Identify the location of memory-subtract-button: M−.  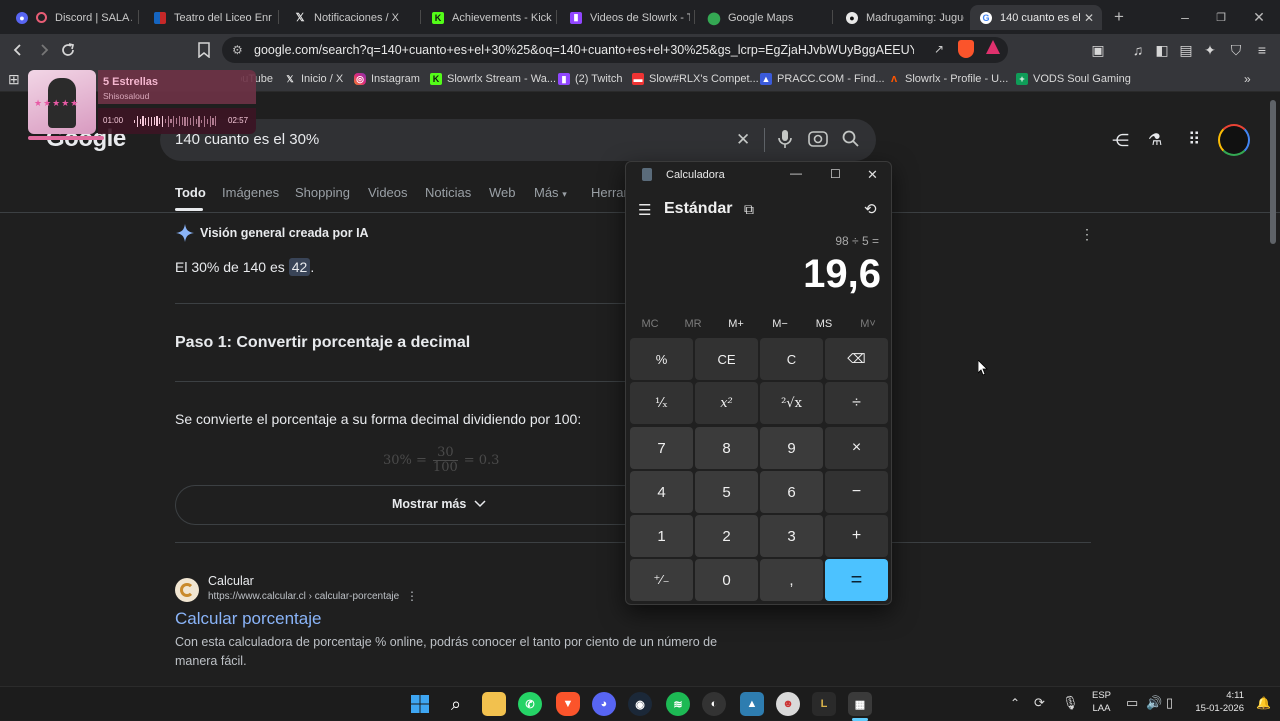
(780, 324).